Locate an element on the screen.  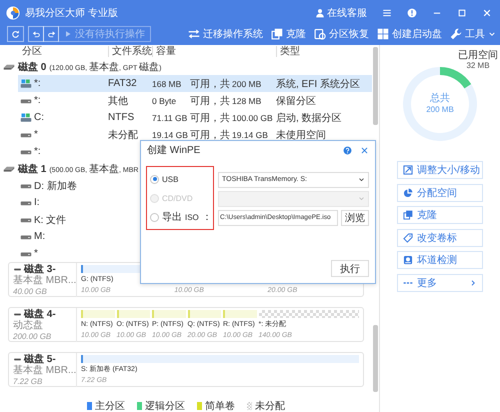
disk-type: 动态盘 is located at coordinates (28, 325).